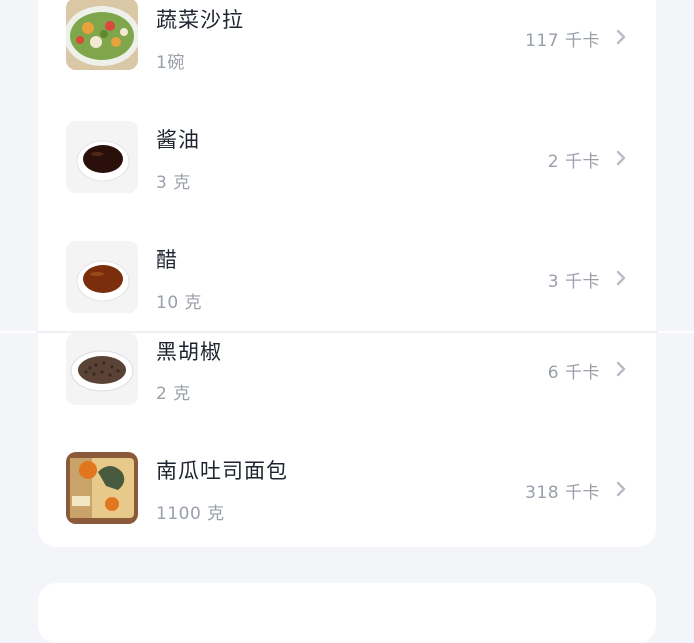 The width and height of the screenshot is (694, 643). What do you see at coordinates (173, 183) in the screenshot?
I see `food-amount: 3 克` at bounding box center [173, 183].